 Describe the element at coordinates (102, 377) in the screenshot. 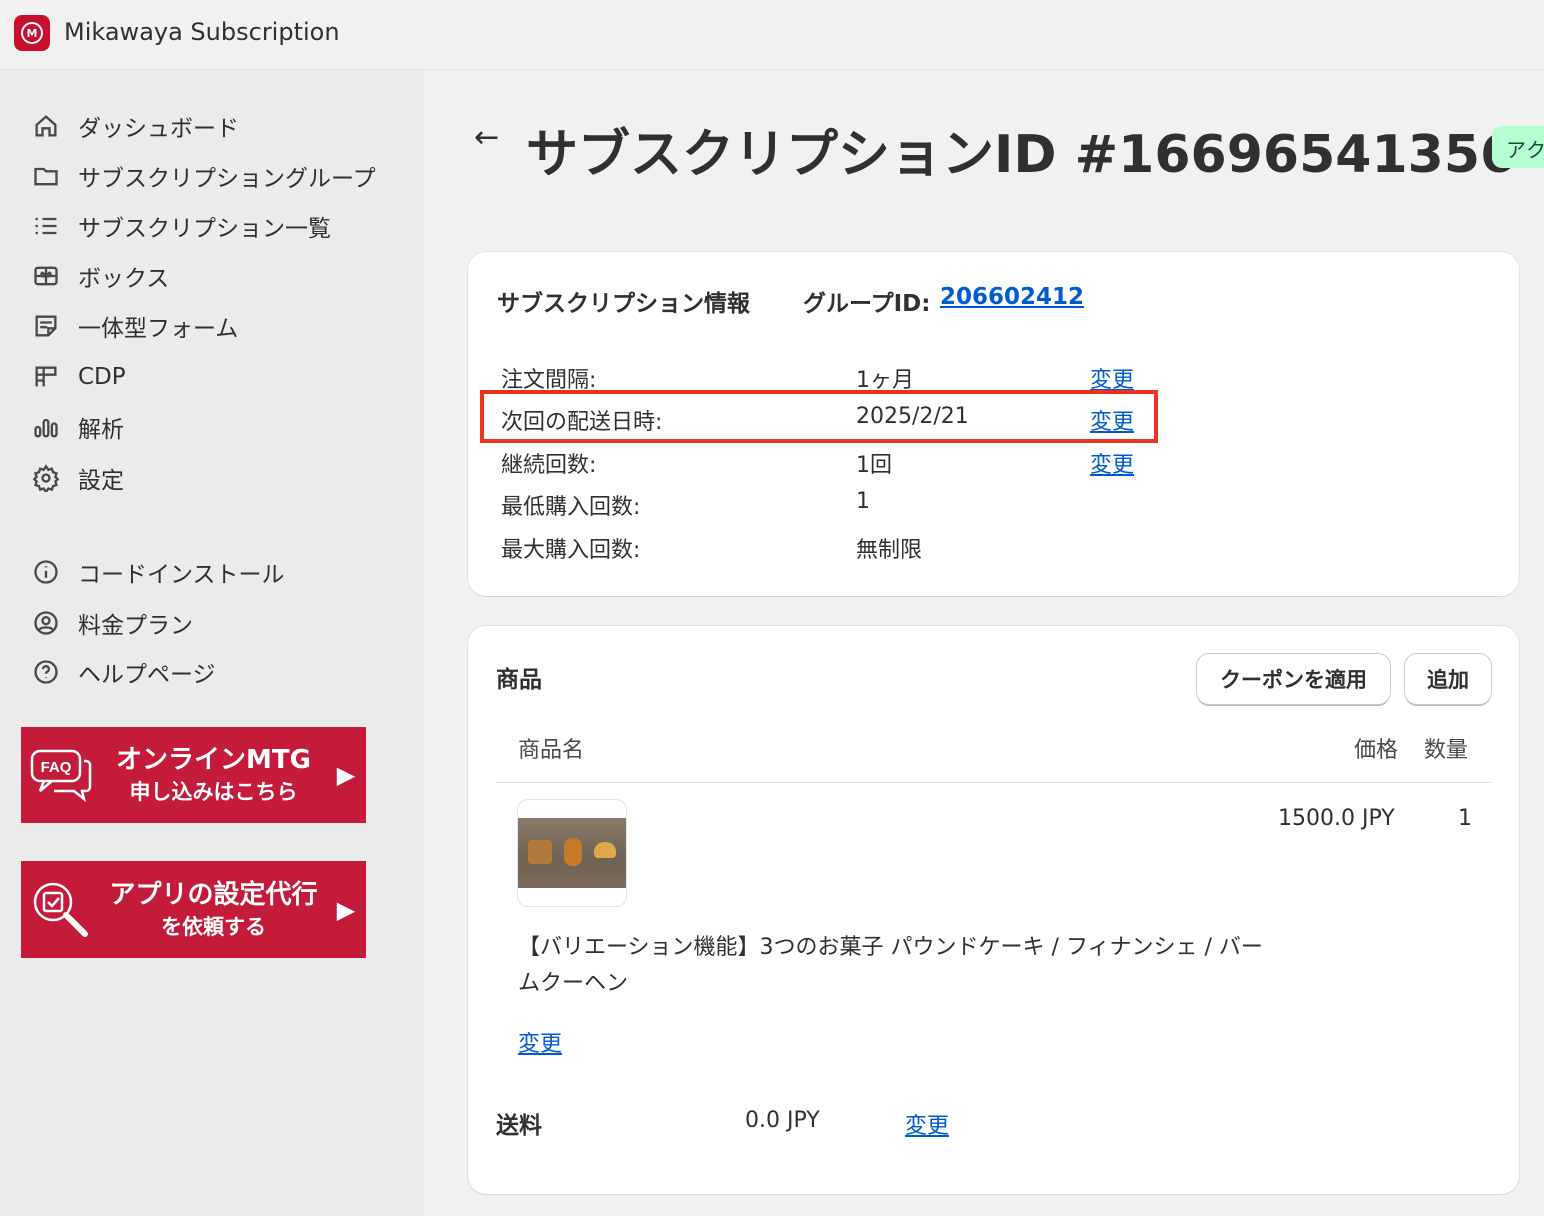

I see `sidebar-item-label: CDP` at that location.